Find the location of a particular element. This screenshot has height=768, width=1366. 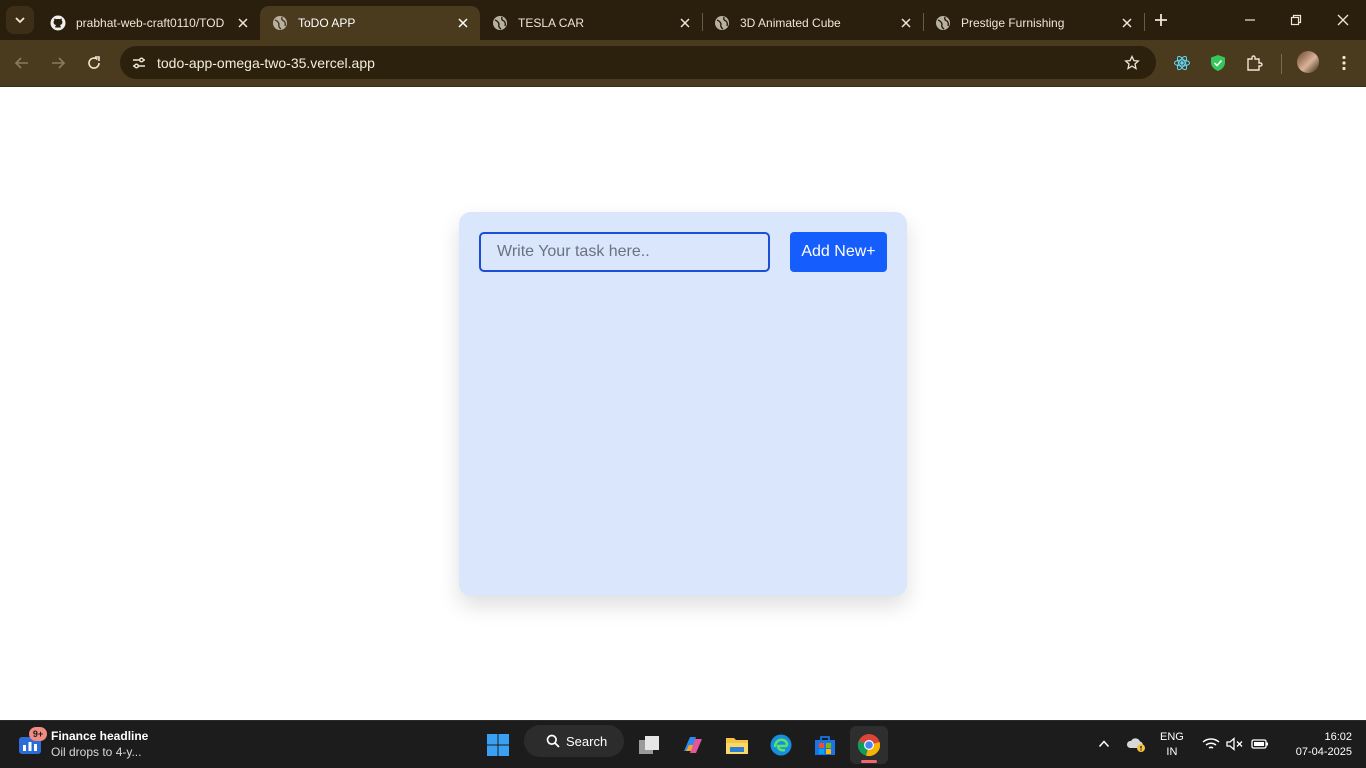

puzzle-icon is located at coordinates (1255, 63).